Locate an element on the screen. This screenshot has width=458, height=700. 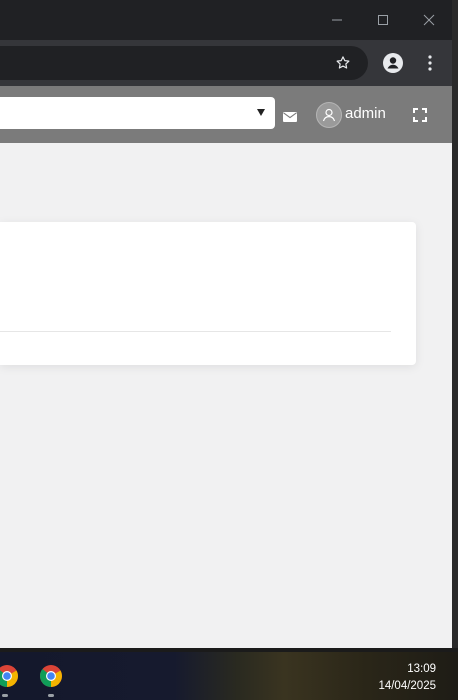
maximize-icon is located at coordinates (383, 20).